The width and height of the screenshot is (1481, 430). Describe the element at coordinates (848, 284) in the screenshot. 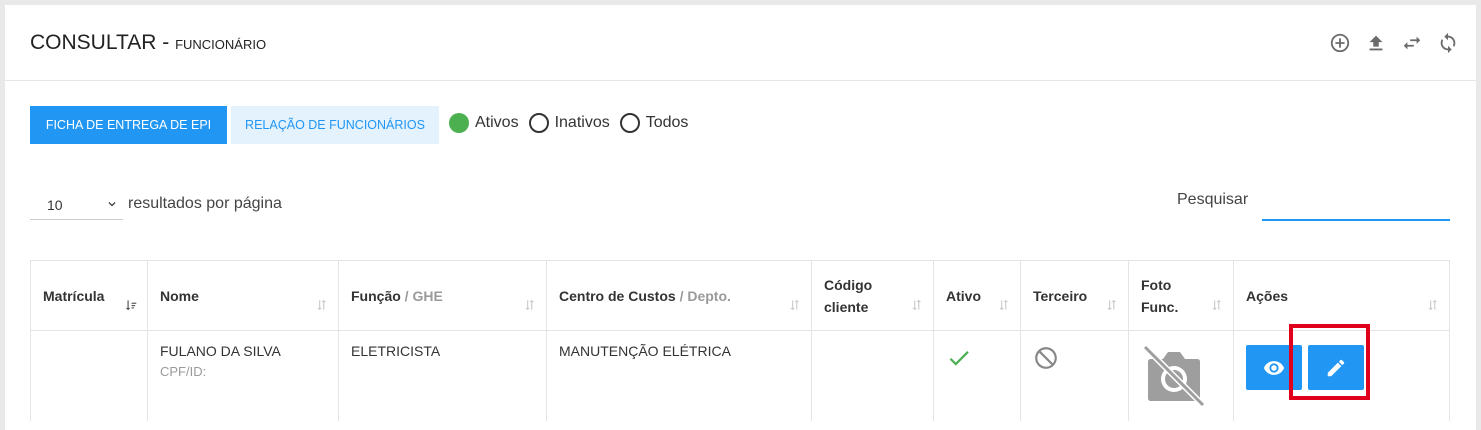

I see `column-label: Código` at that location.